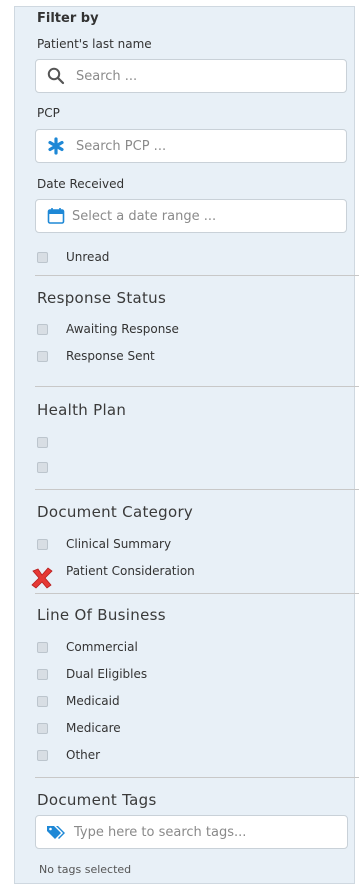 The height and width of the screenshot is (894, 359). Describe the element at coordinates (81, 184) in the screenshot. I see `date-received-label: Date Received` at that location.